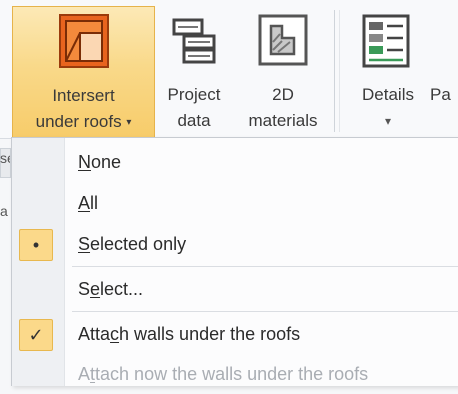  What do you see at coordinates (84, 41) in the screenshot?
I see `roof-intersect-icon` at bounding box center [84, 41].